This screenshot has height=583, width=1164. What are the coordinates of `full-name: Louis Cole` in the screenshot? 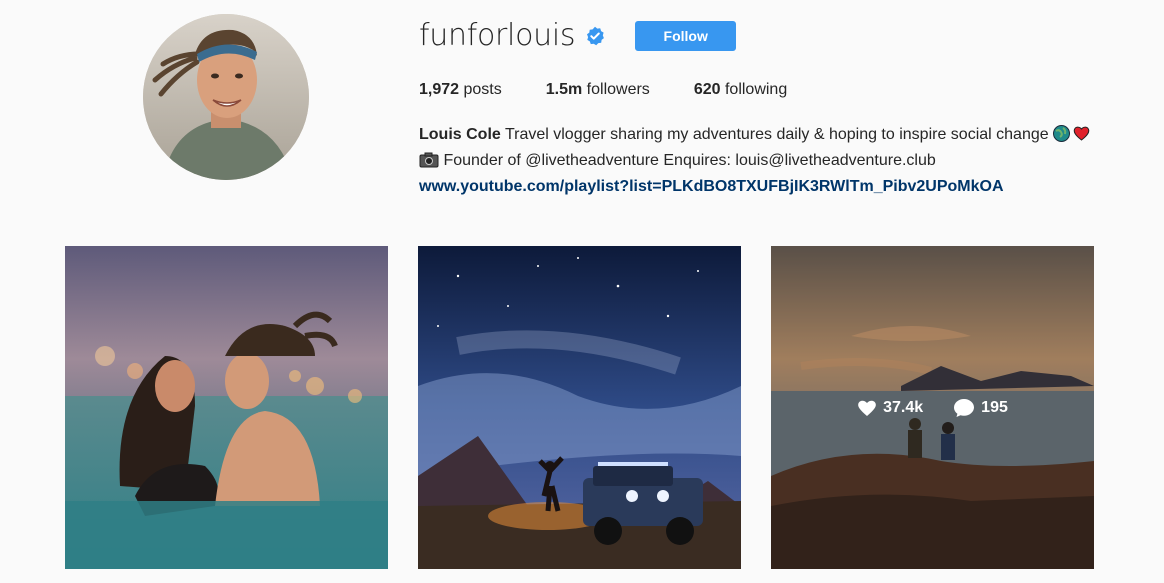 It's located at (460, 134).